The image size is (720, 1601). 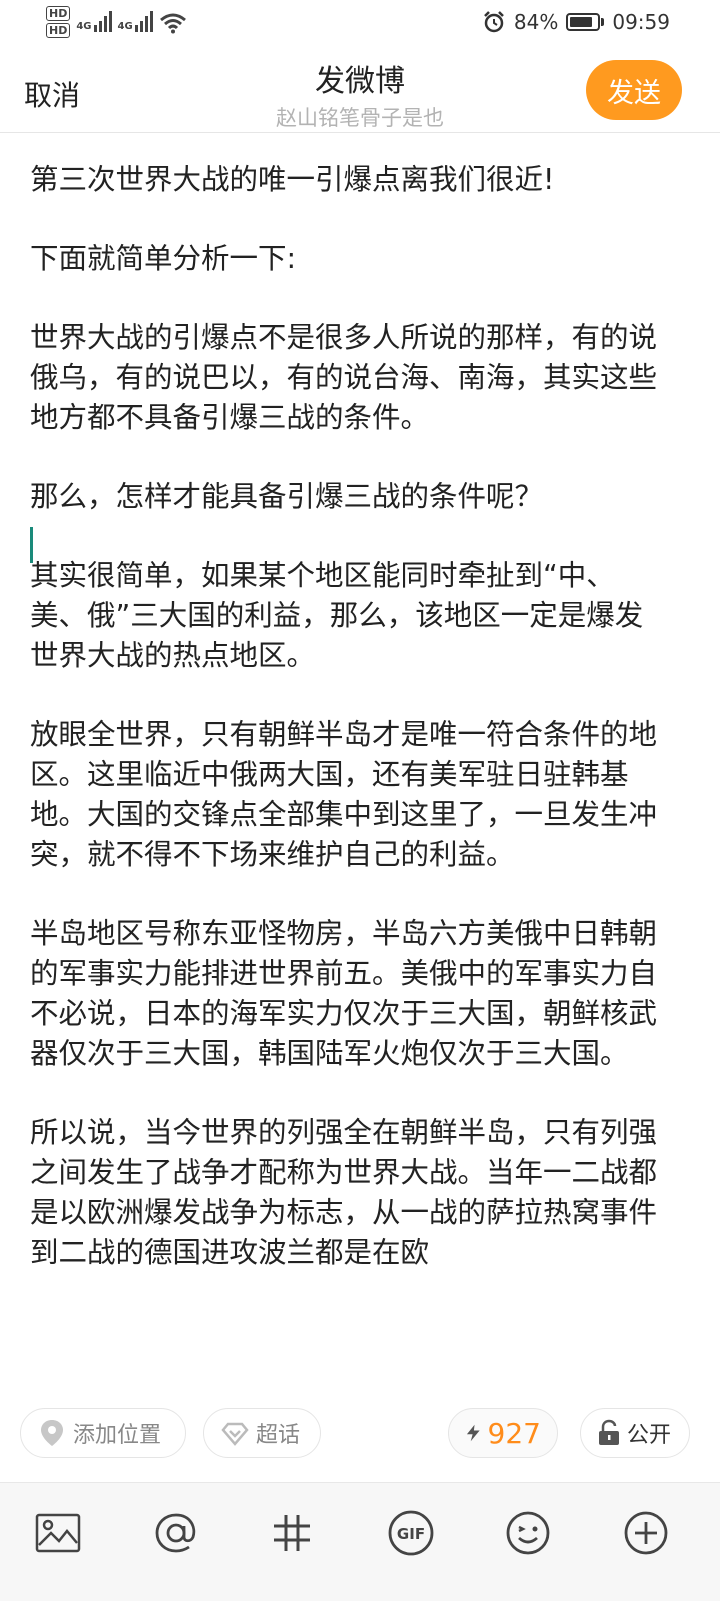 I want to click on svg-text: GIF, so click(x=411, y=1534).